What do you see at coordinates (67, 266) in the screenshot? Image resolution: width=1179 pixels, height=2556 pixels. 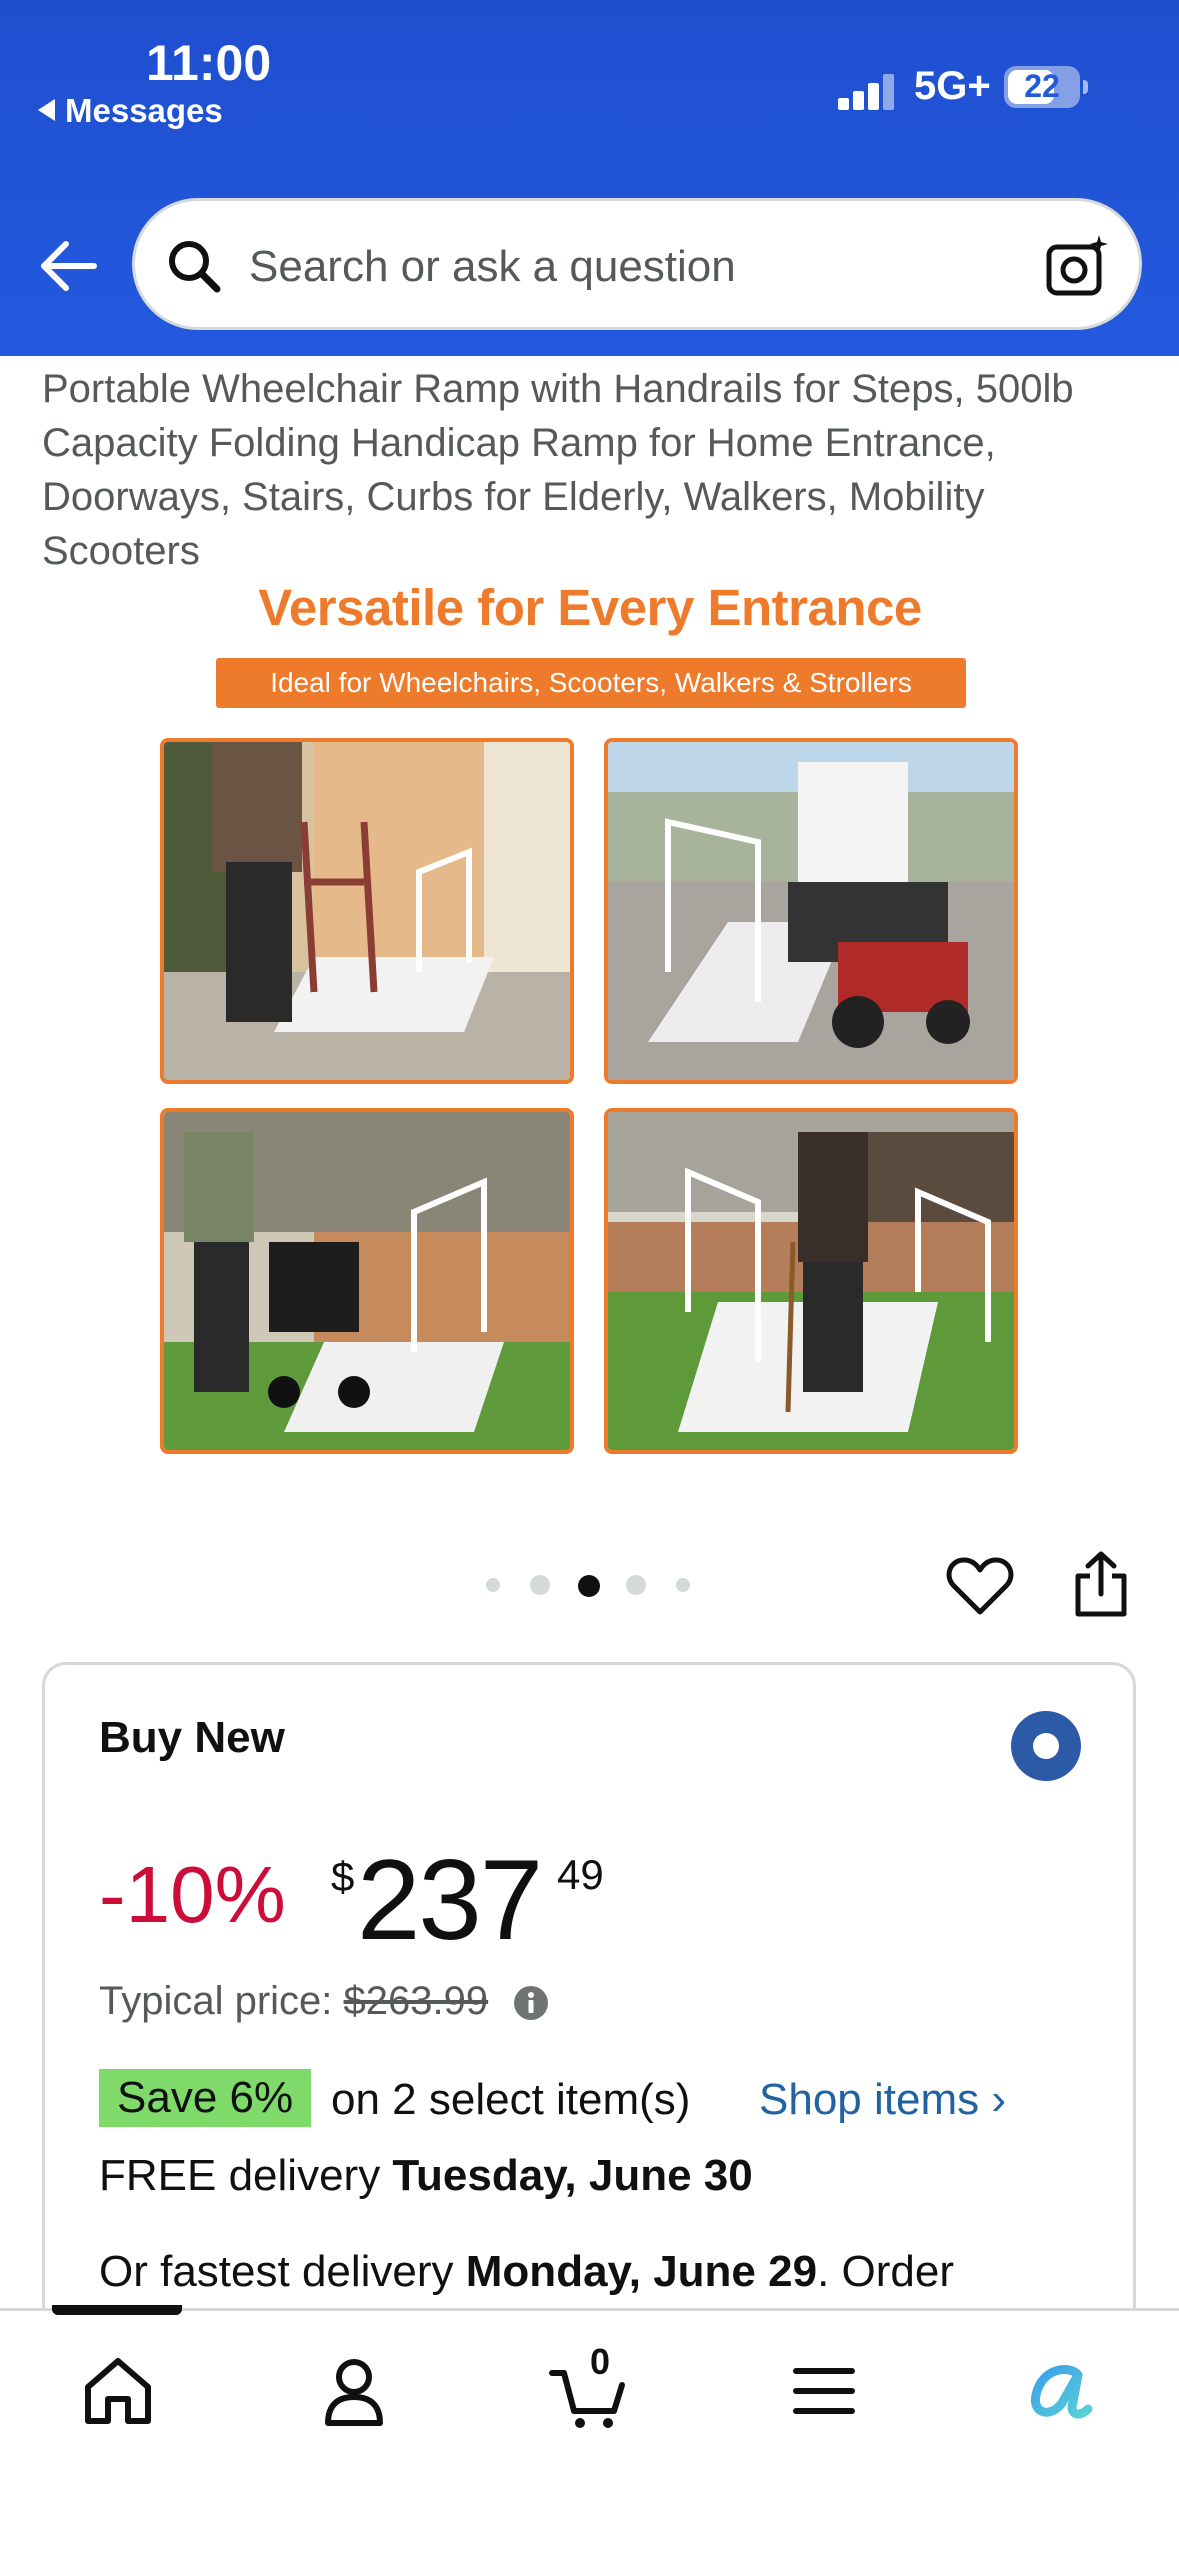 I see `back-arrow-icon` at bounding box center [67, 266].